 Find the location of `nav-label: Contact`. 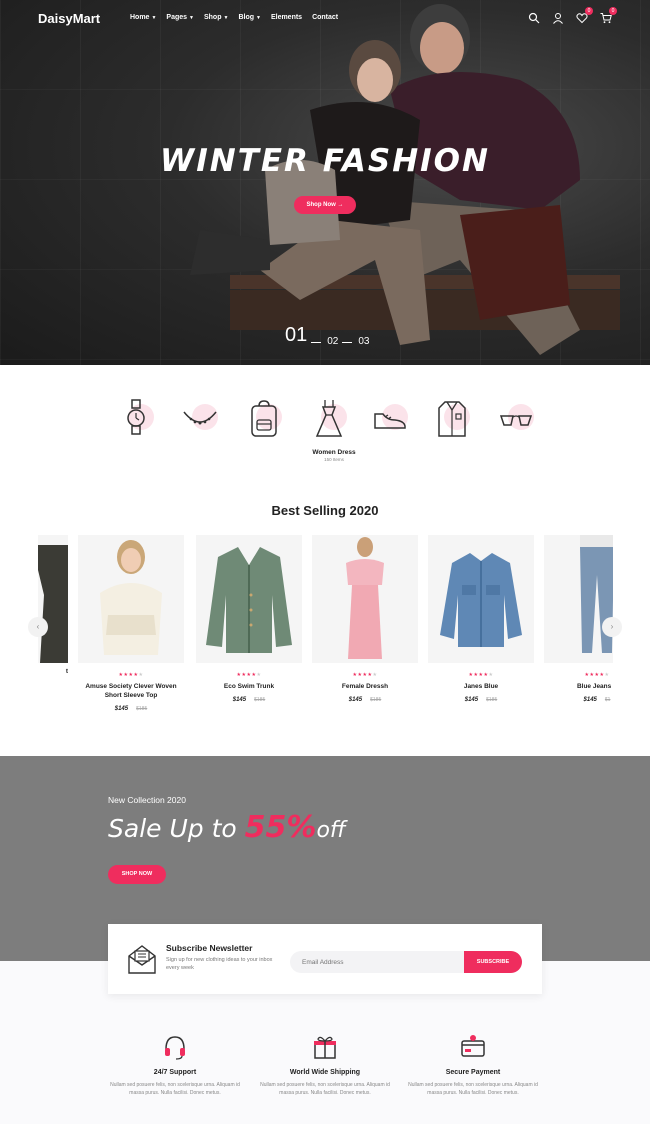

nav-label: Contact is located at coordinates (325, 17).